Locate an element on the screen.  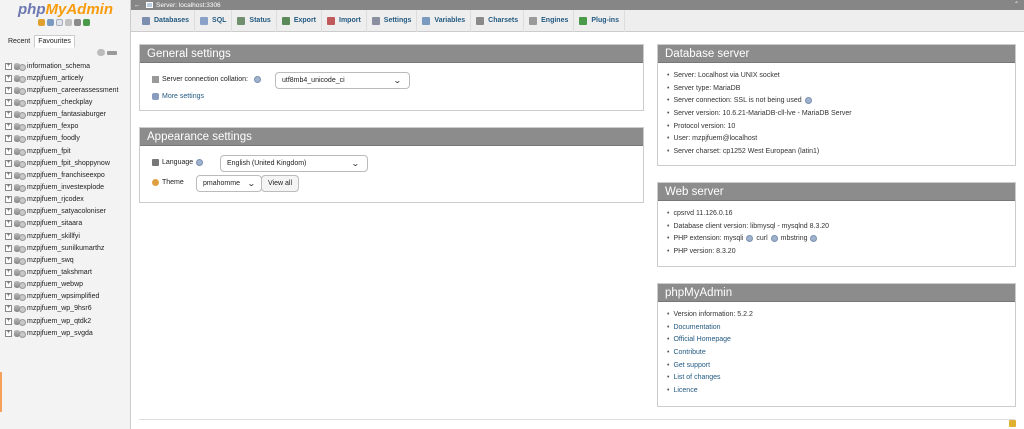
menu-settings: Settings is located at coordinates (392, 20).